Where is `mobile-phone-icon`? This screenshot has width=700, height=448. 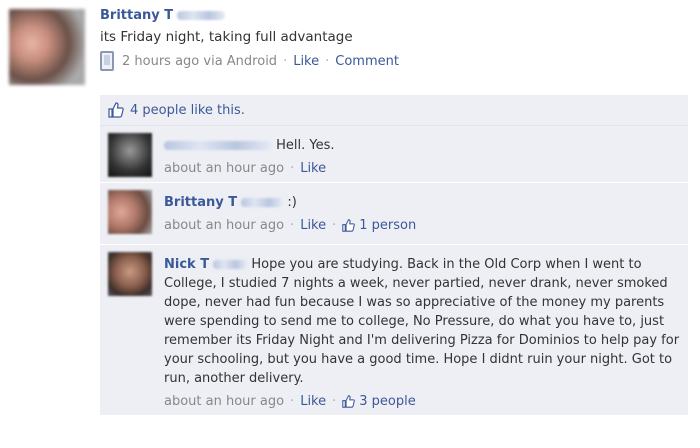 mobile-phone-icon is located at coordinates (107, 61).